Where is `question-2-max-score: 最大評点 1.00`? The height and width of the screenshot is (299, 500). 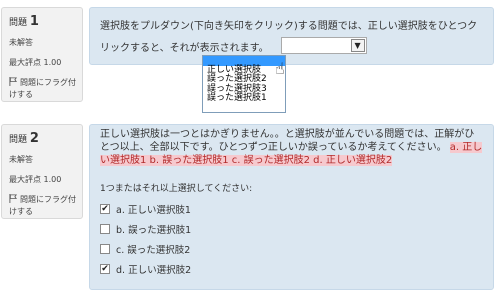 question-2-max-score: 最大評点 1.00 is located at coordinates (35, 179).